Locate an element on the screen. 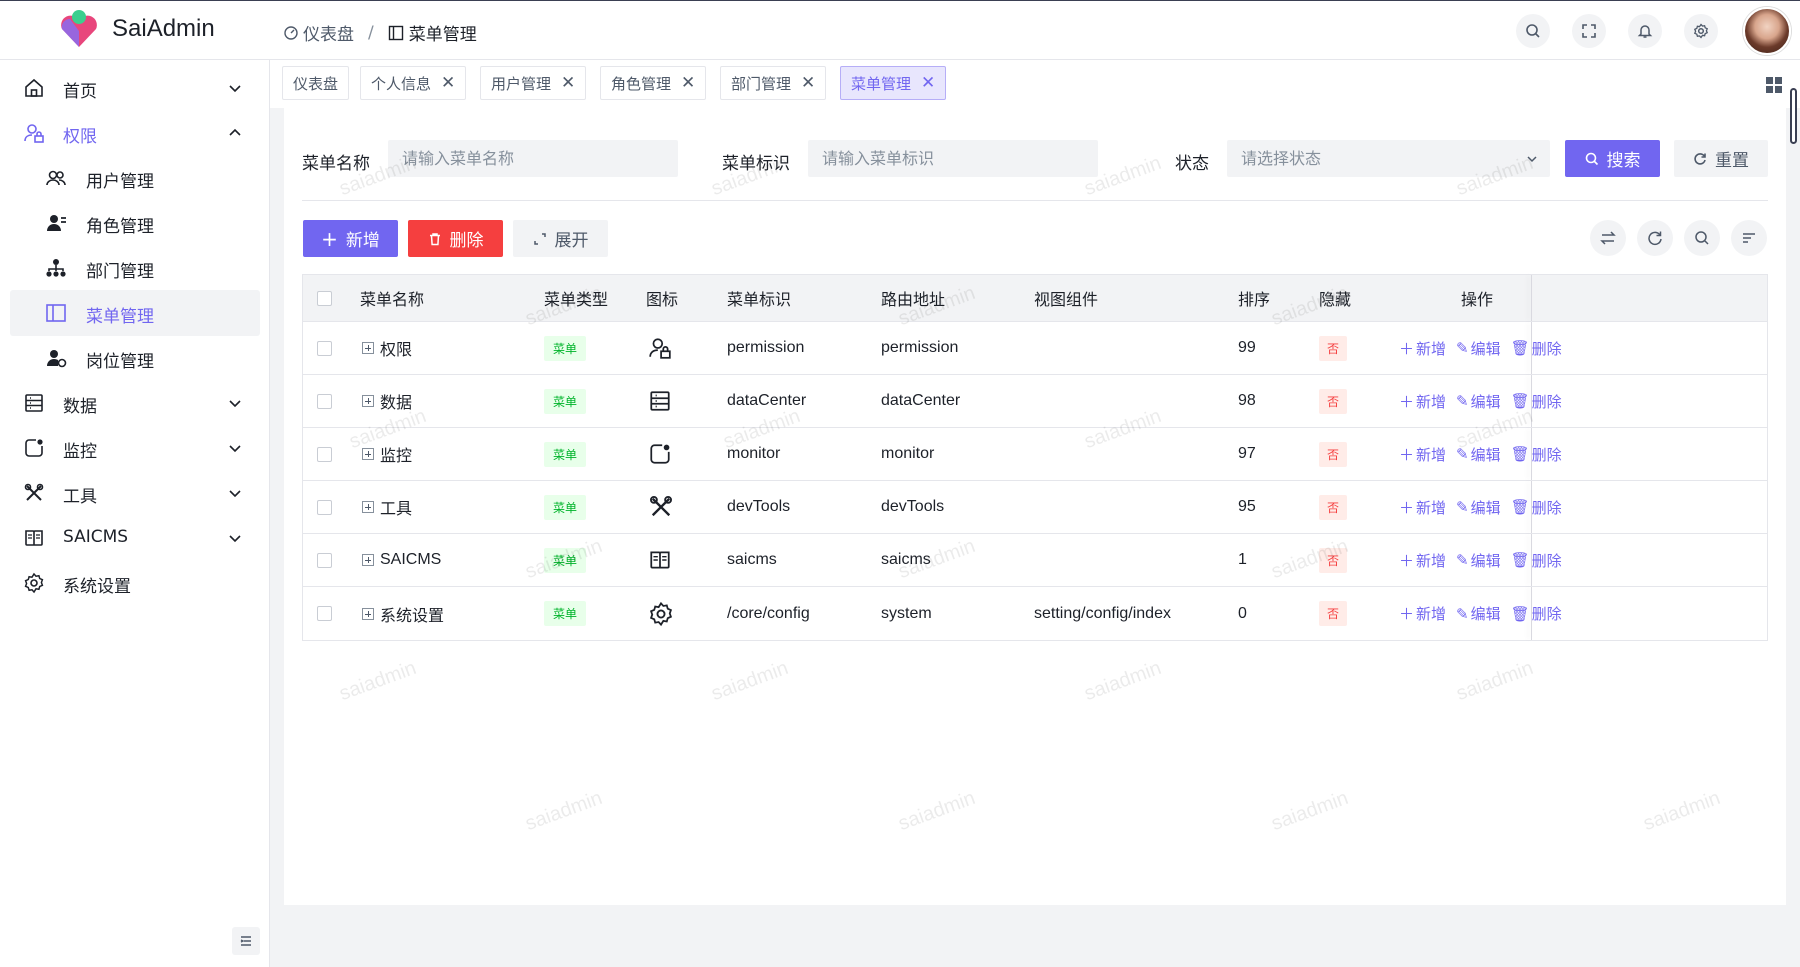 Image resolution: width=1800 pixels, height=967 pixels. status-select: 请选择状态 is located at coordinates (1388, 158).